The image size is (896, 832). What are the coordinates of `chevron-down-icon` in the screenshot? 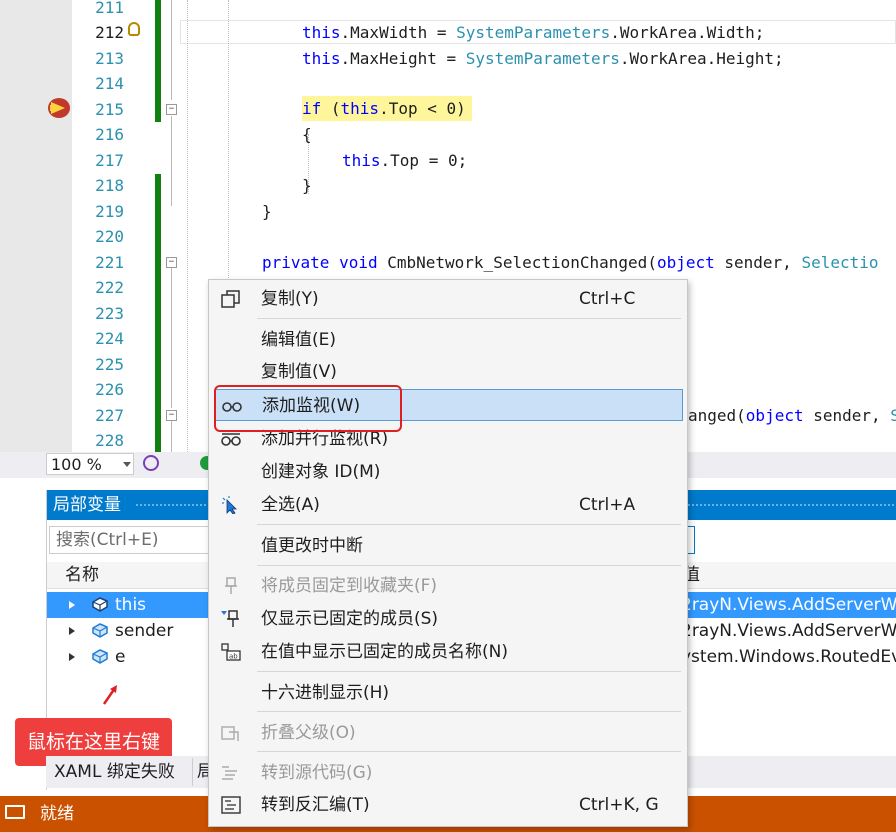 It's located at (127, 464).